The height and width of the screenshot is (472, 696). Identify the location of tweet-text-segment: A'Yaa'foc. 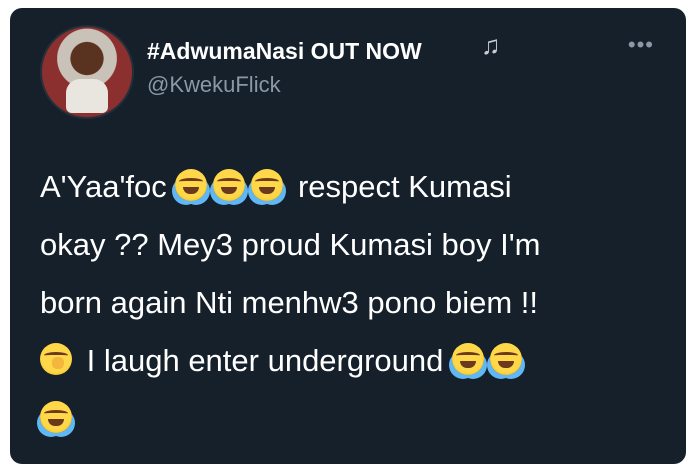
(103, 186).